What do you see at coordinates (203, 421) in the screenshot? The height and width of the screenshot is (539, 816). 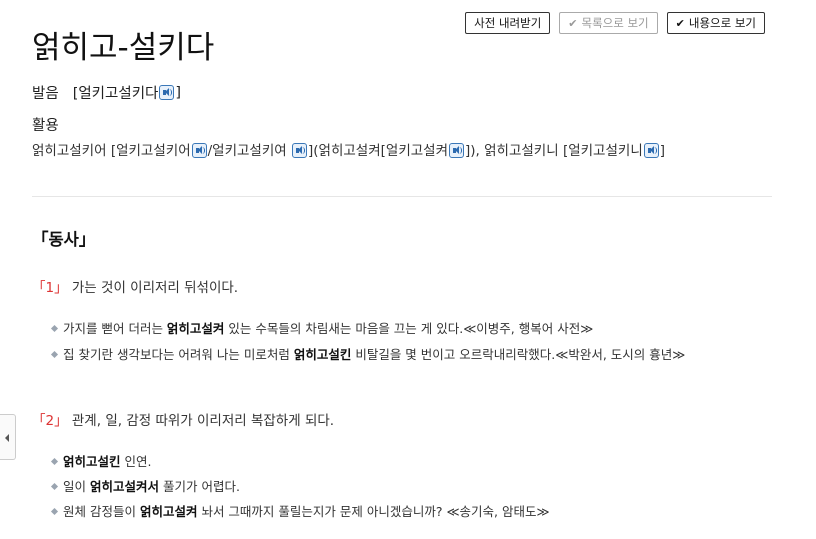 I see `sense-definition: 관계, 일, 감정 따위가 이리저리 복잡하게 되다.` at bounding box center [203, 421].